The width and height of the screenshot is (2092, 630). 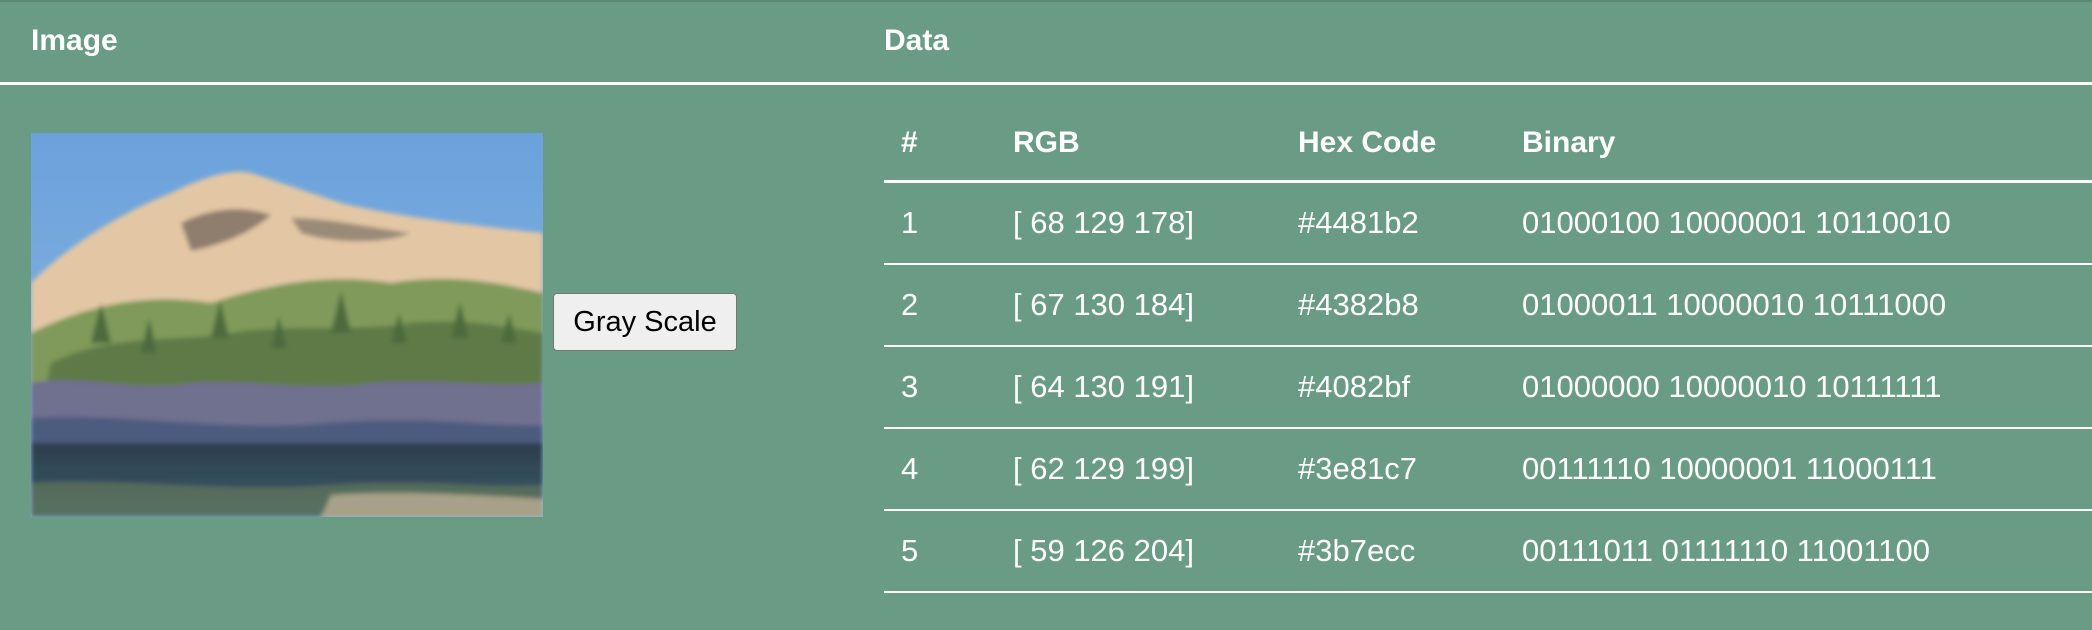 What do you see at coordinates (1729, 468) in the screenshot?
I see `binary-value: 00111110 10000001 11000111` at bounding box center [1729, 468].